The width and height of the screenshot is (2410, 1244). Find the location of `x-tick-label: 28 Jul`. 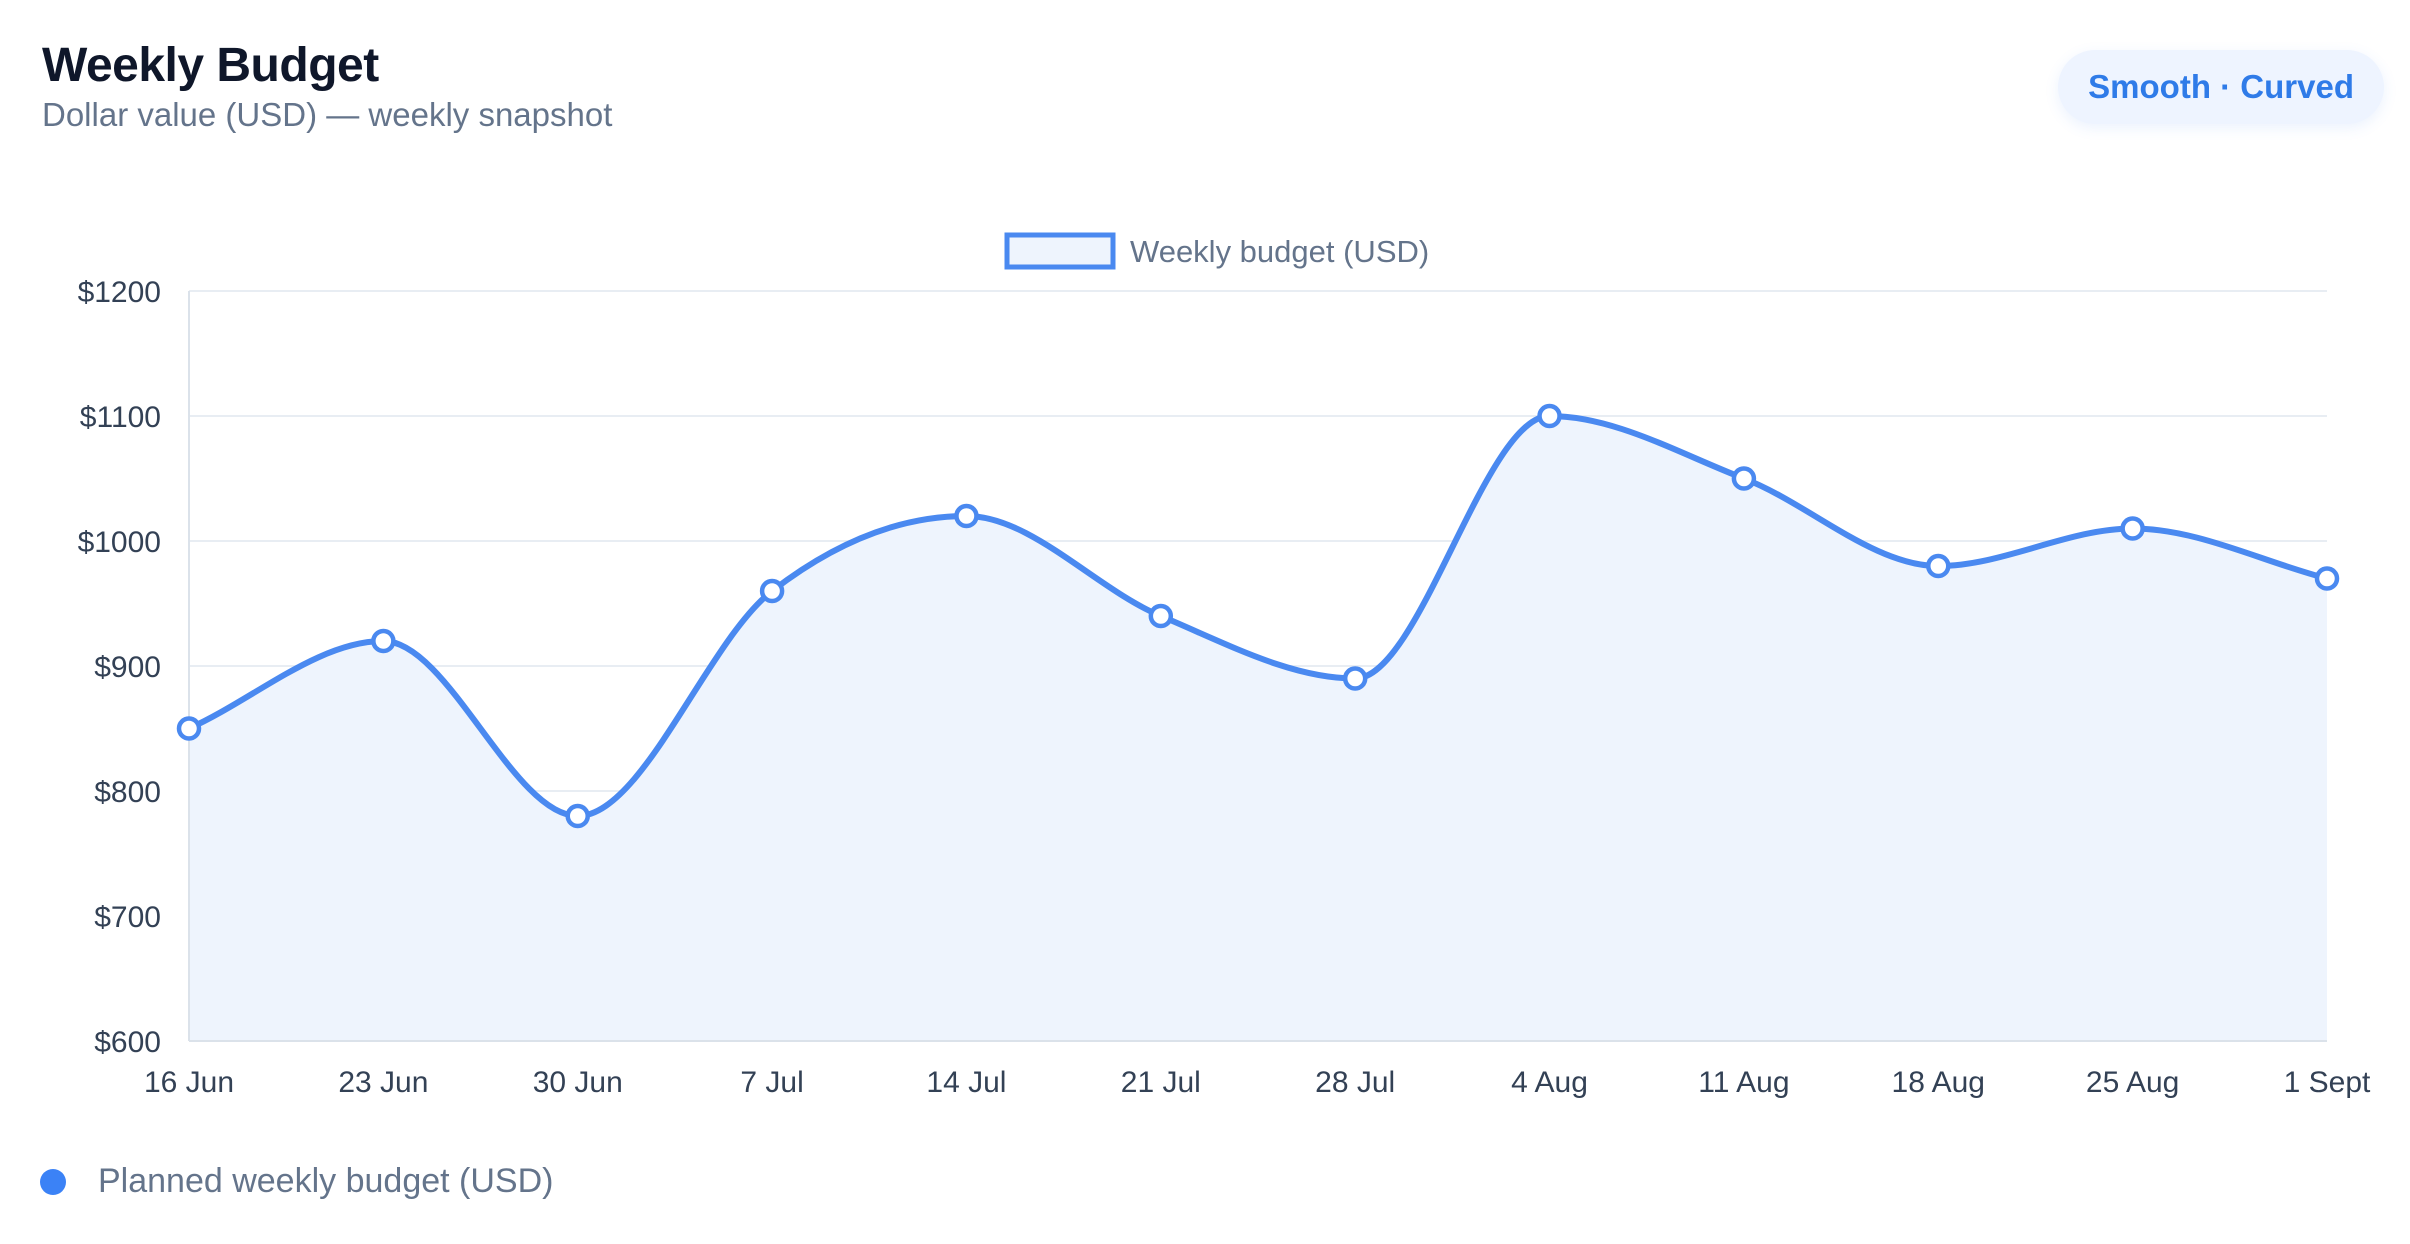

x-tick-label: 28 Jul is located at coordinates (1355, 1082).